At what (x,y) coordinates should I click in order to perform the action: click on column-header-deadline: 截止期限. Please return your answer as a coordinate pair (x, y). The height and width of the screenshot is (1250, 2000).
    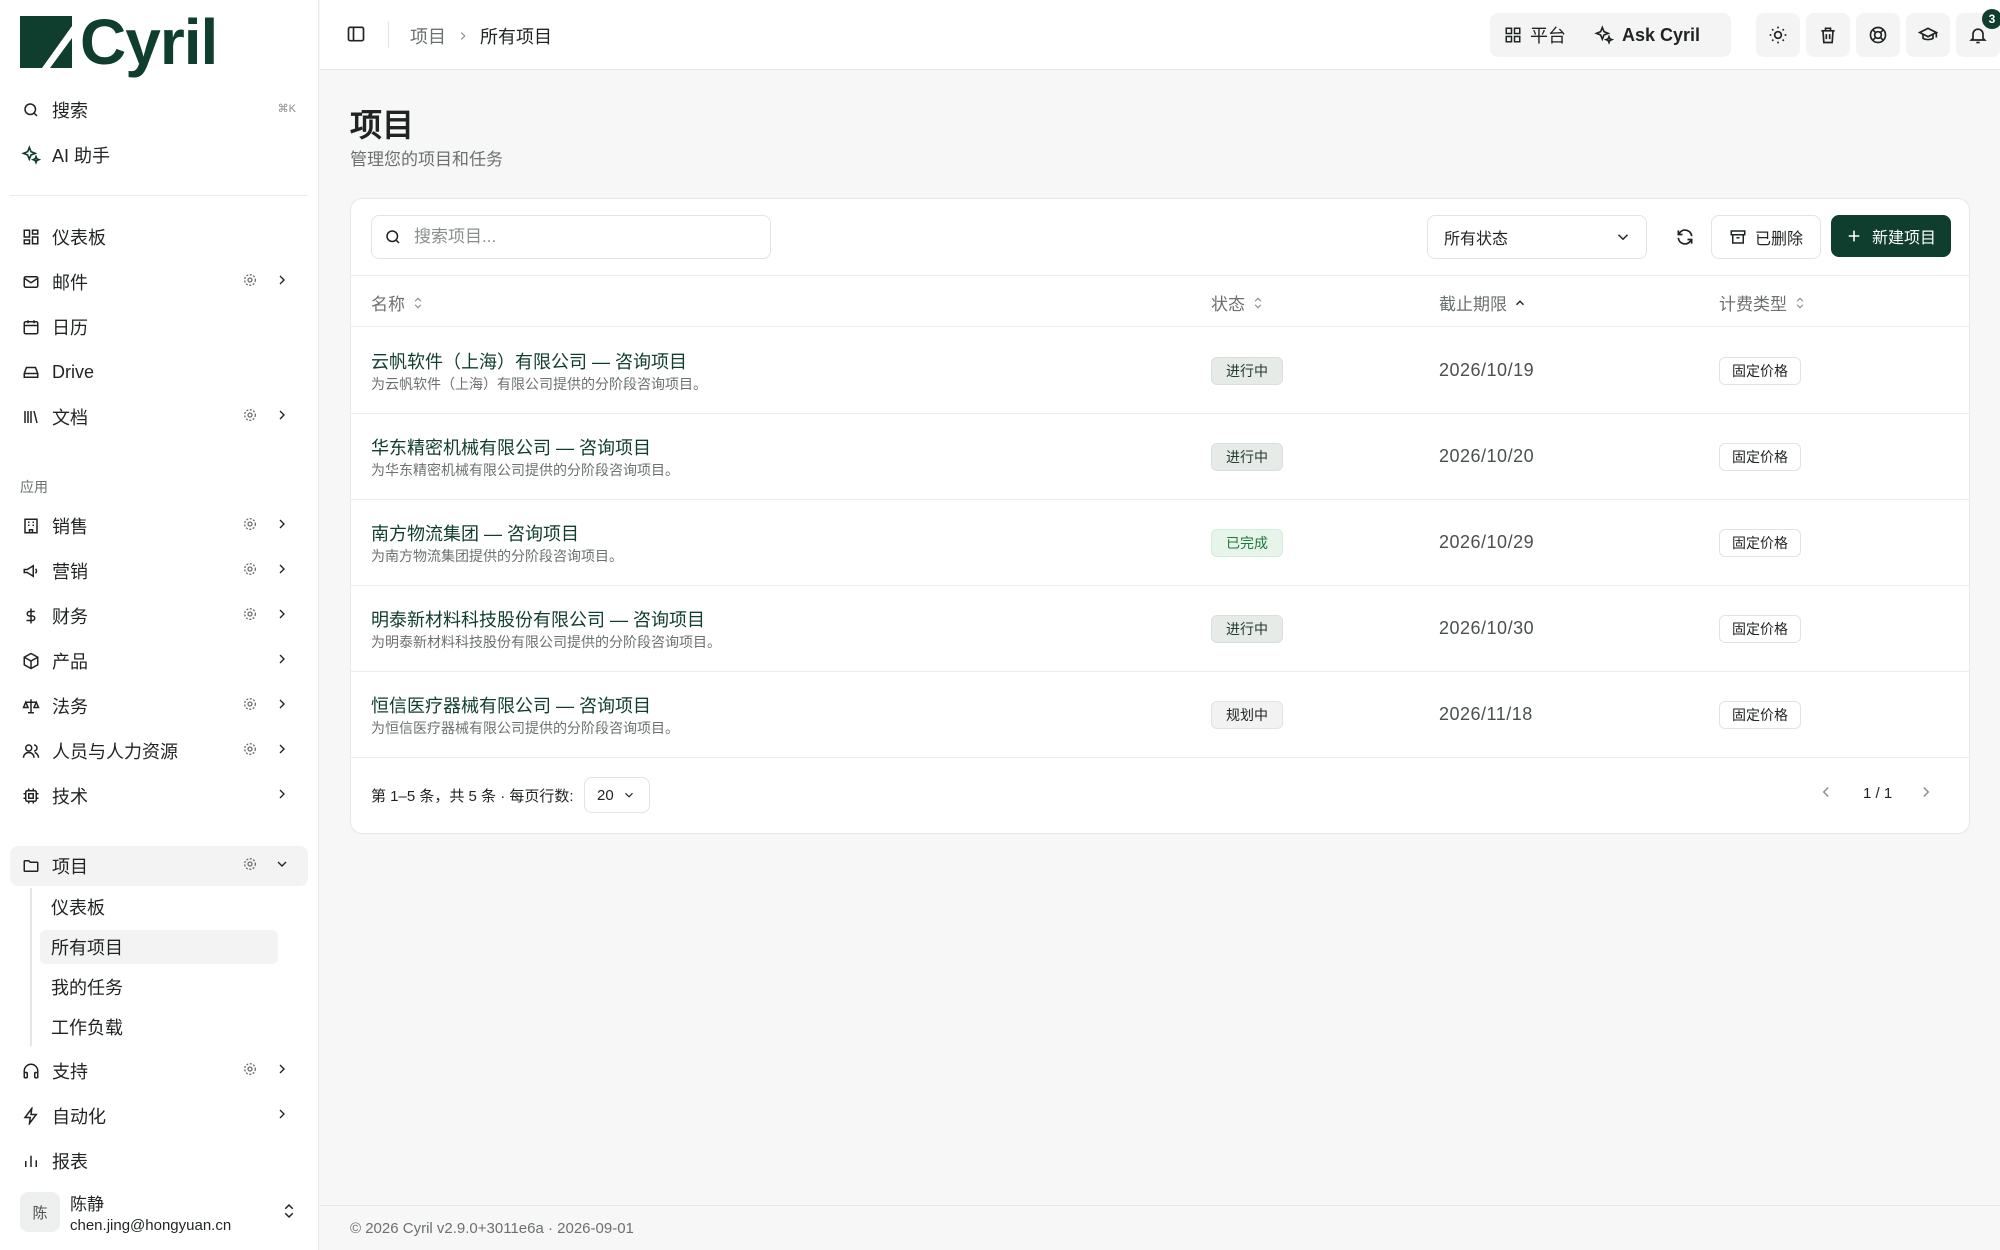
    Looking at the image, I should click on (1483, 302).